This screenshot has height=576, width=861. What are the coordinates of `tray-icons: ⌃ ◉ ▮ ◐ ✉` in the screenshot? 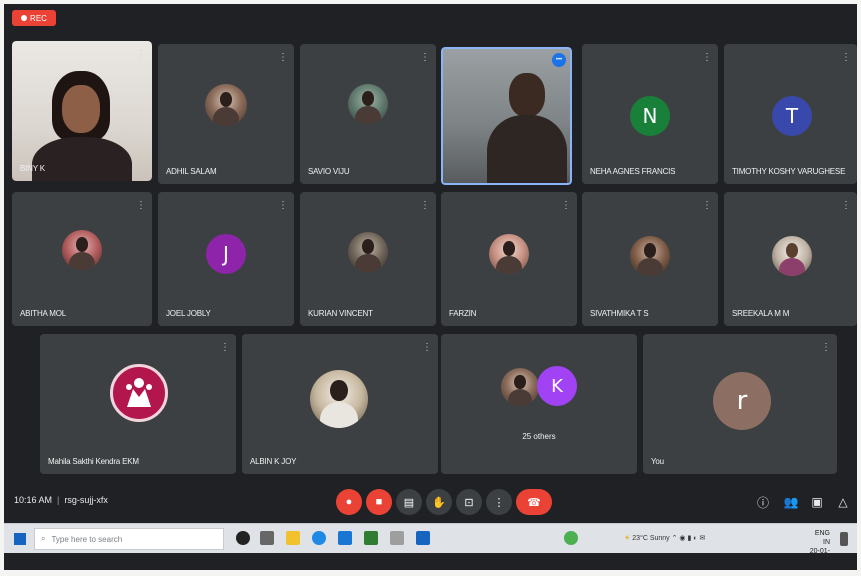 It's located at (688, 538).